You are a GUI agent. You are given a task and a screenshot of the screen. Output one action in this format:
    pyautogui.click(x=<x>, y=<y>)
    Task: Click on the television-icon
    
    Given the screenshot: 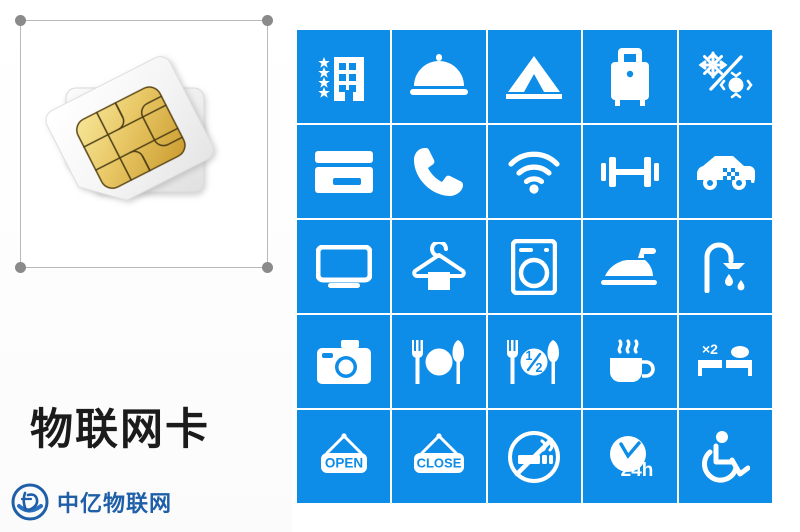 What is the action you would take?
    pyautogui.click(x=343, y=266)
    